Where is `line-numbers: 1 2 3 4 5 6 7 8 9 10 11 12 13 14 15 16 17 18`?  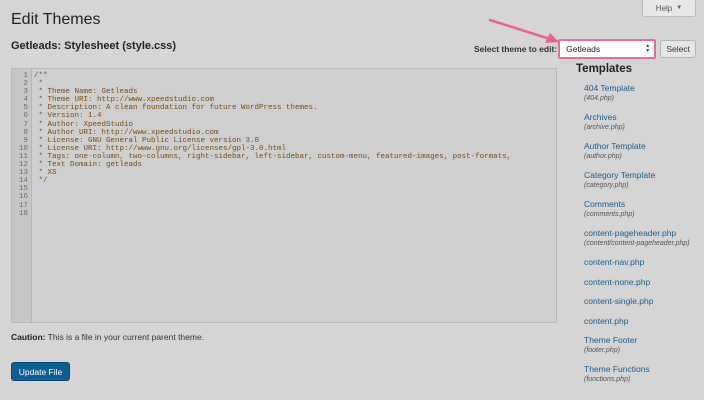
line-numbers: 1 2 3 4 5 6 7 8 9 10 11 12 13 14 15 16 17 18 is located at coordinates (22, 195).